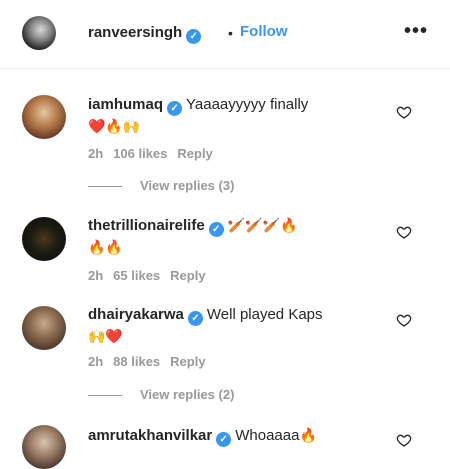 The width and height of the screenshot is (450, 469). What do you see at coordinates (140, 153) in the screenshot?
I see `like-count: 106 likes` at bounding box center [140, 153].